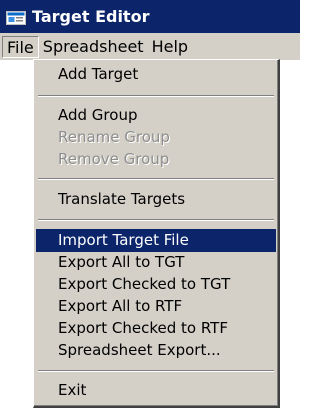 This screenshot has width=320, height=408. Describe the element at coordinates (156, 115) in the screenshot. I see `menu-item-add-group: Add Group` at that location.